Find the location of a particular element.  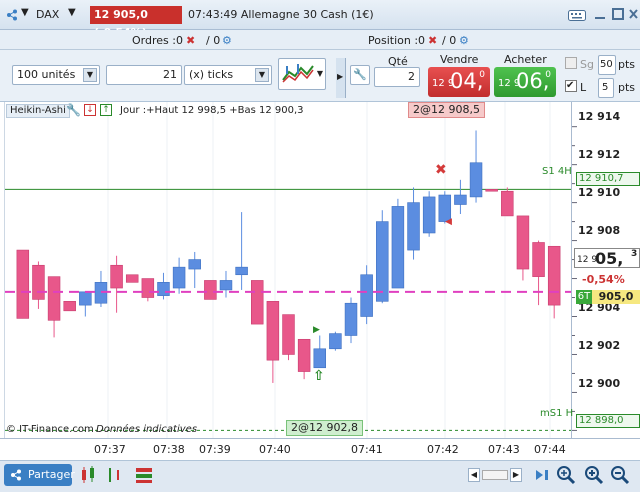

buy-arrow-marker: ▶ is located at coordinates (316, 330).